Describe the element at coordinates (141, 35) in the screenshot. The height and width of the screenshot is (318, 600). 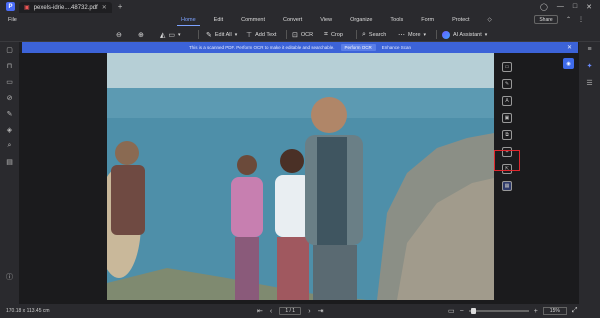
I see `zoom-in-icon: ⊕` at that location.